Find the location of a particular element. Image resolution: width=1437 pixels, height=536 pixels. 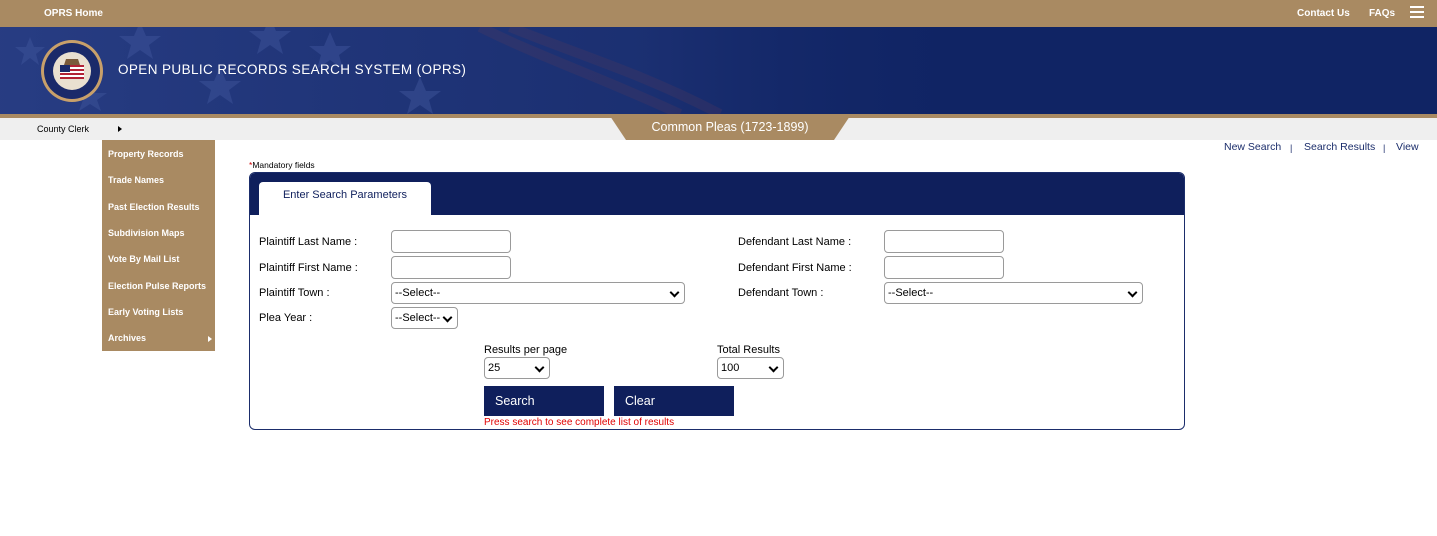

plea-year-label: Plea Year : is located at coordinates (286, 318).